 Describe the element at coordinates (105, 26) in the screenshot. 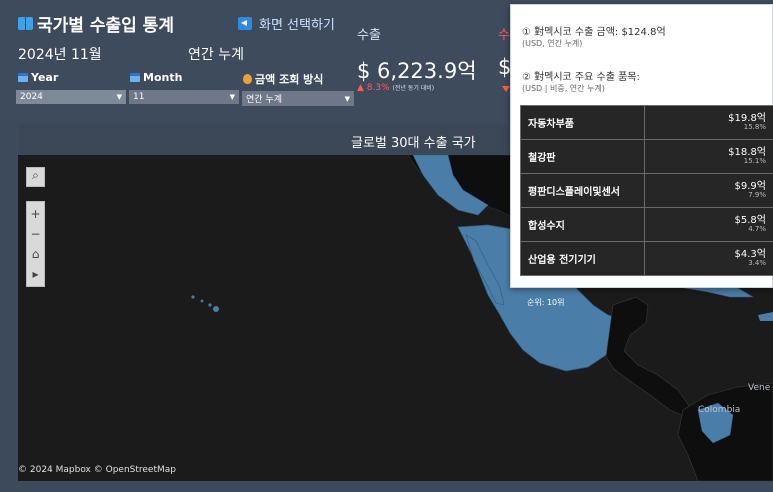

I see `page-title-text: 국가별 수출입 통계` at that location.